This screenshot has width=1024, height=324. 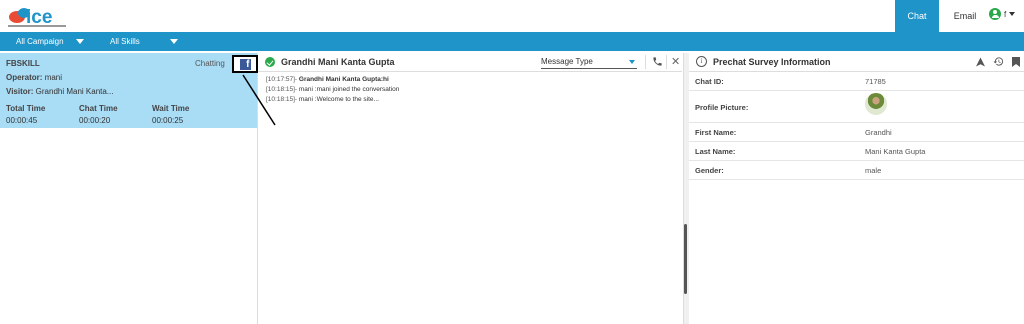 What do you see at coordinates (338, 62) in the screenshot?
I see `conversation-title: Grandhi Mani Kanta Gupta` at bounding box center [338, 62].